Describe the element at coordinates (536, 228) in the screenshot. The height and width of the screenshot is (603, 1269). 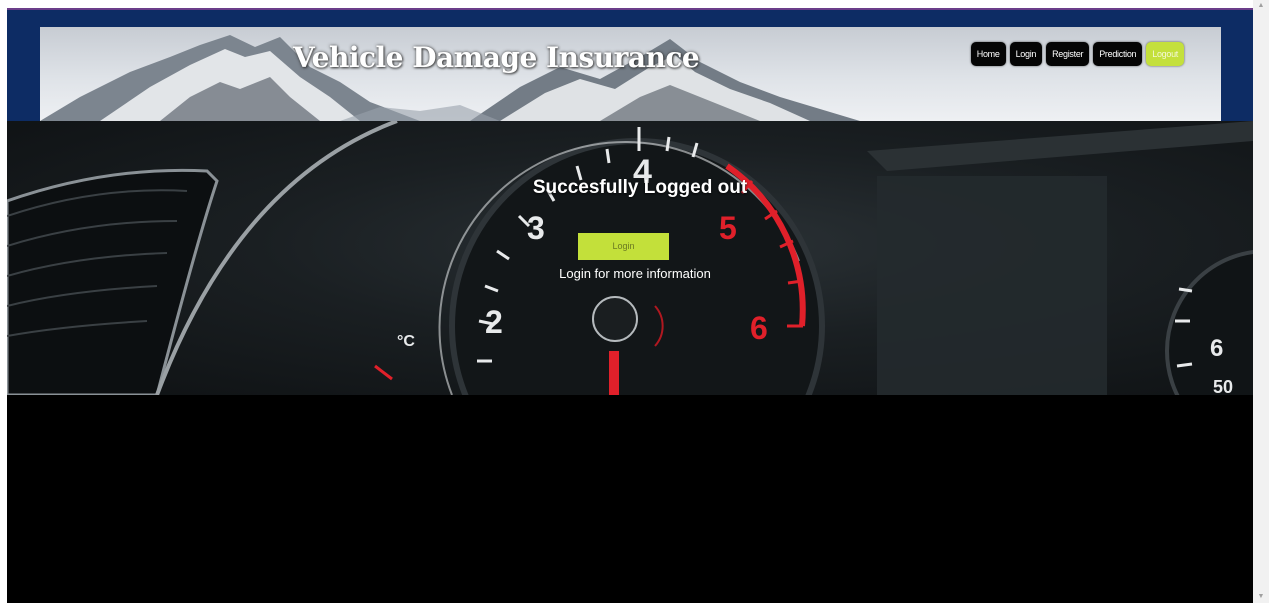
I see `gauge-number: 3` at that location.